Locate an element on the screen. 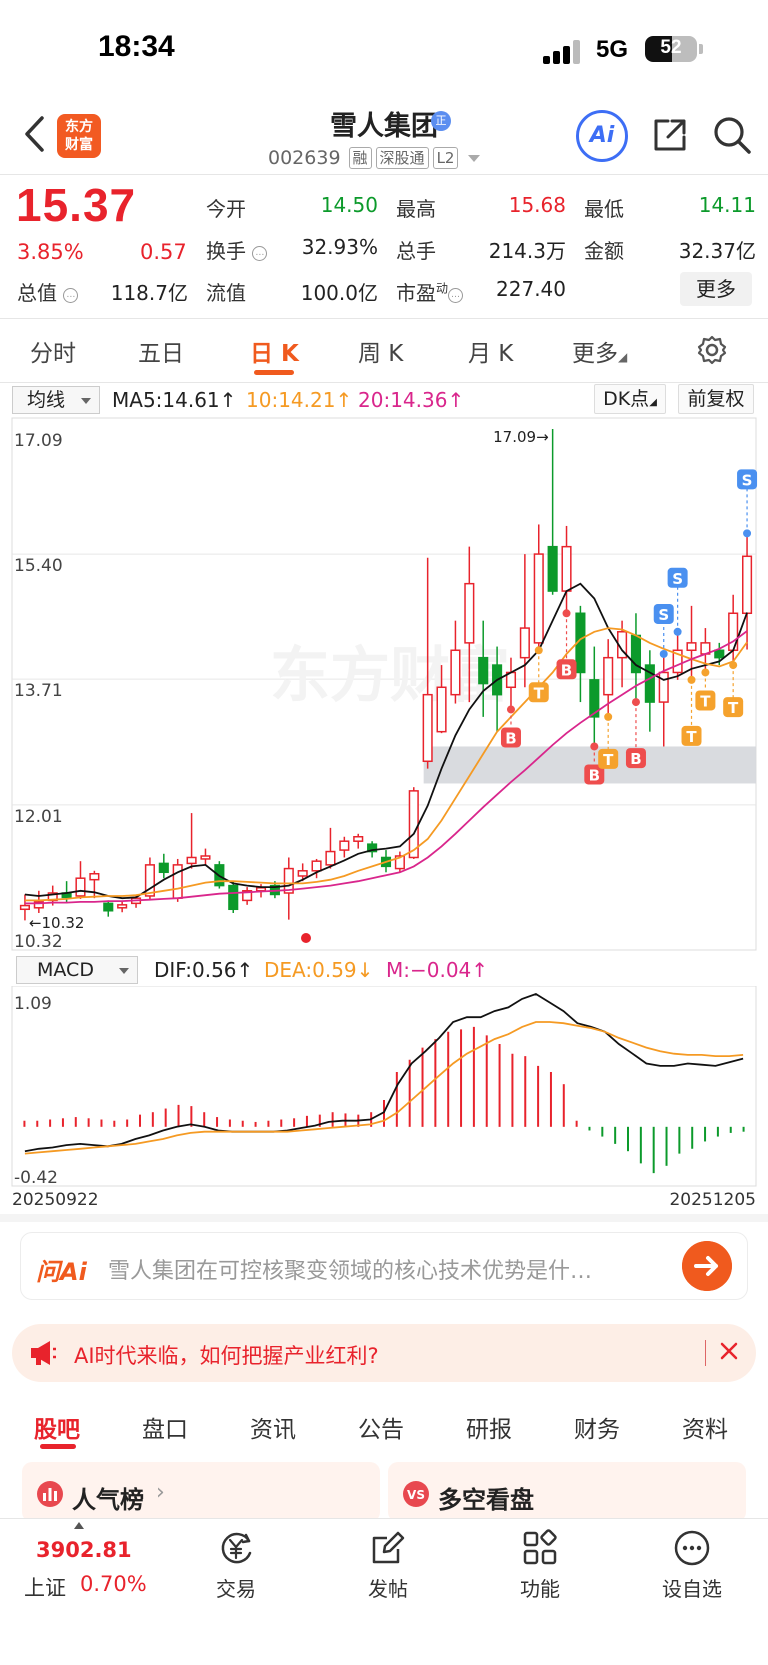  battery-level: 52 is located at coordinates (671, 47).